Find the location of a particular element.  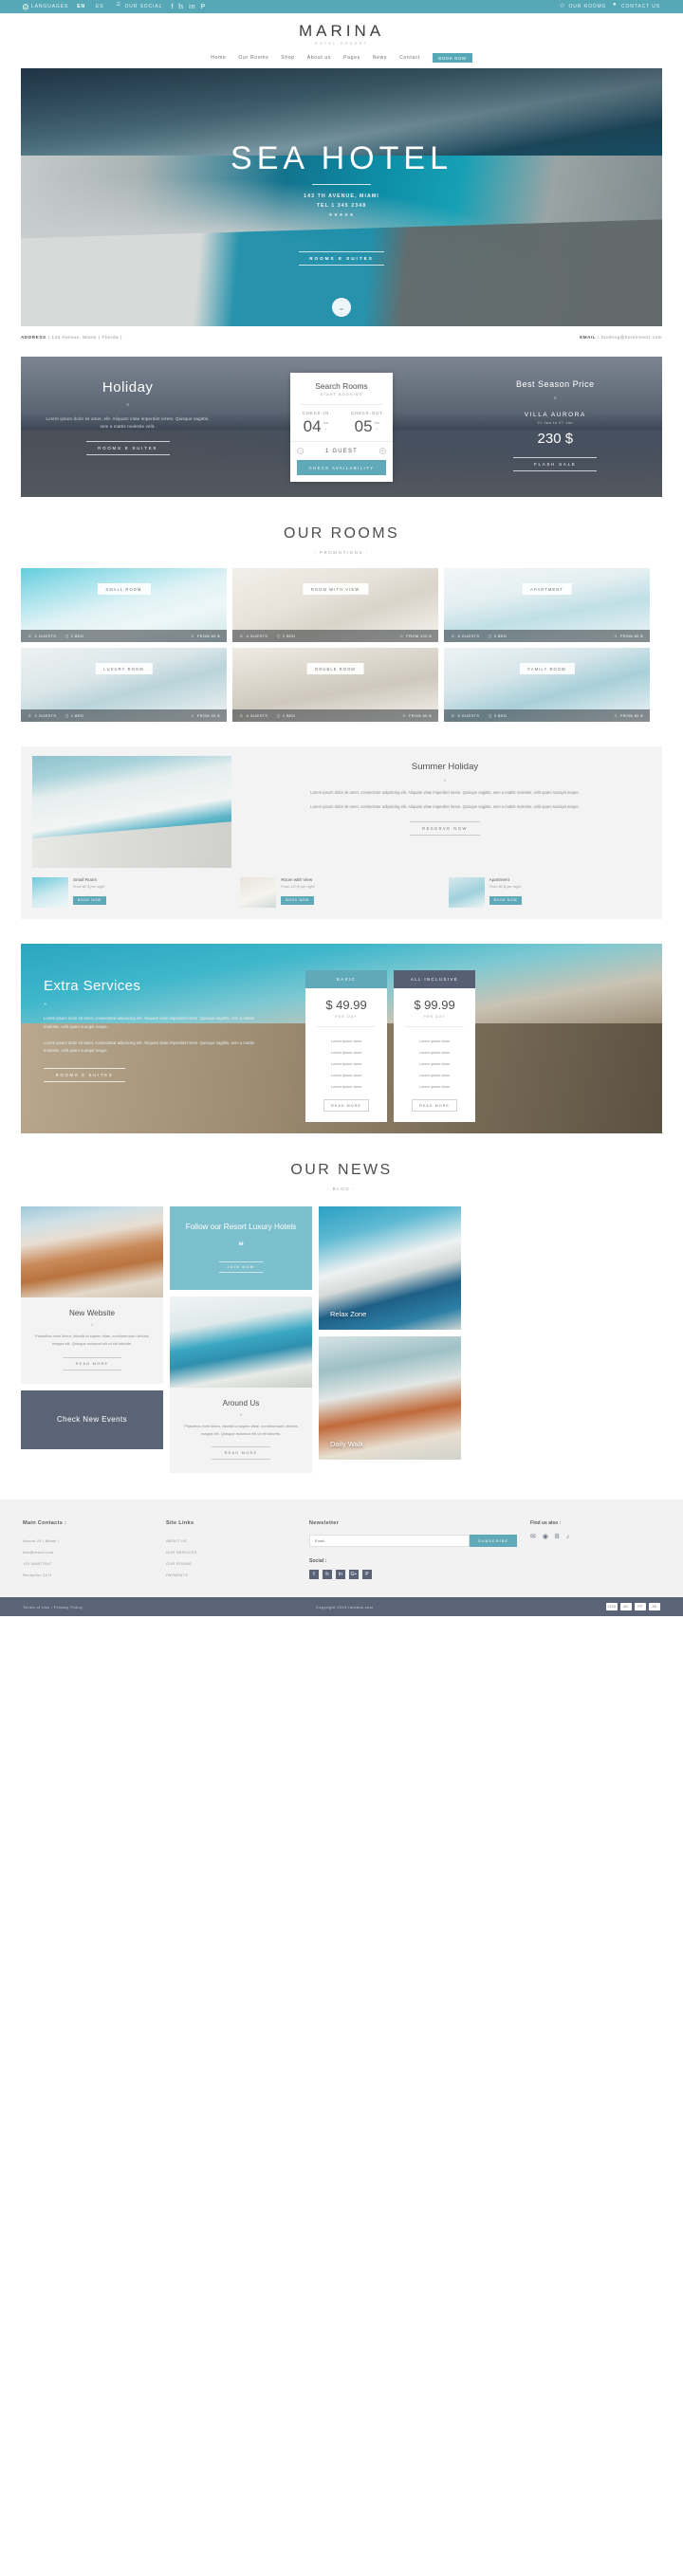

googleplus-icon: G+ is located at coordinates (353, 1575).